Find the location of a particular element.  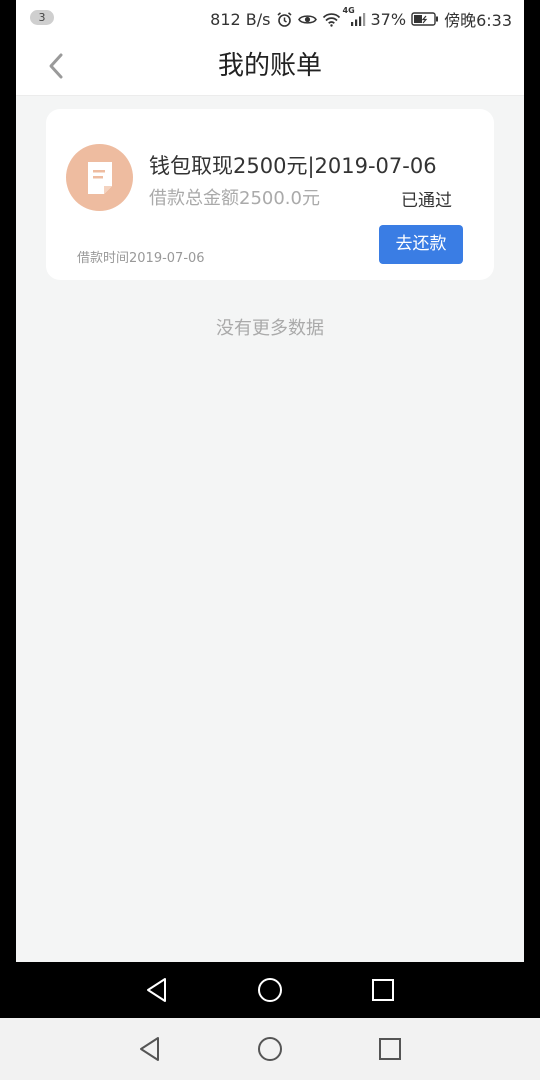

network-speed: 812 B/s is located at coordinates (240, 19).